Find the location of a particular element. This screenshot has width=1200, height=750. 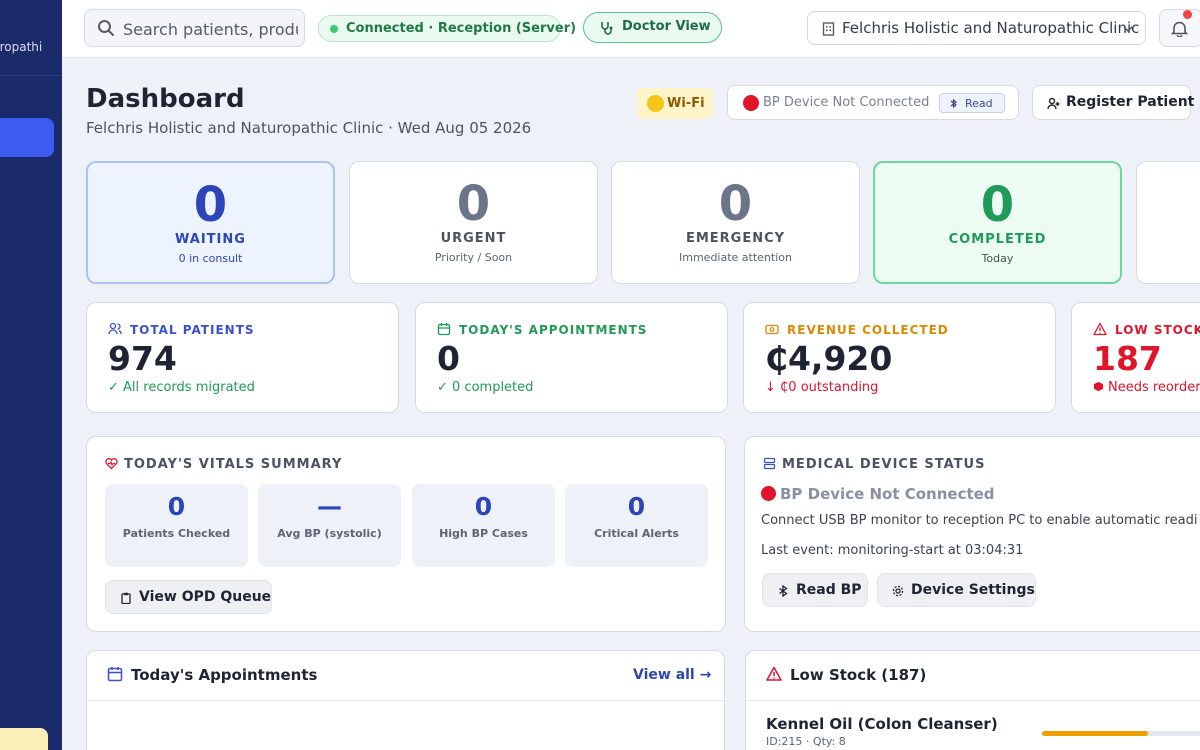

doctor-view-button: Doctor View is located at coordinates (652, 27).